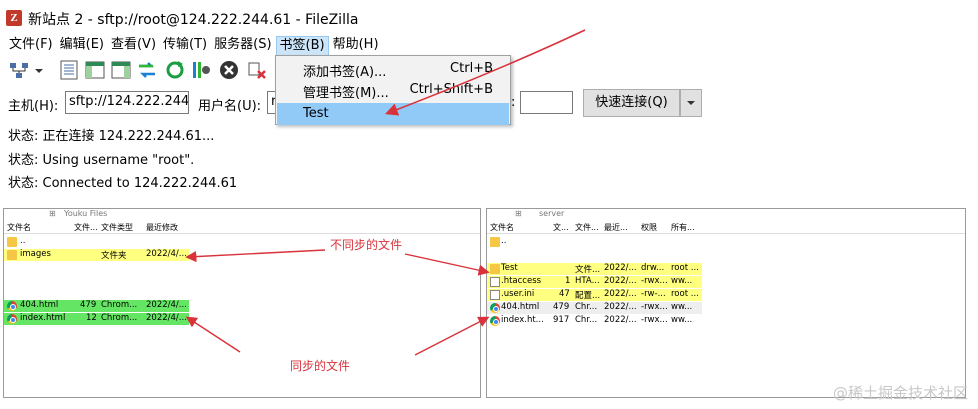 The width and height of the screenshot is (978, 409). What do you see at coordinates (320, 366) in the screenshot?
I see `synced-files-annotation: 同步的文件` at bounding box center [320, 366].